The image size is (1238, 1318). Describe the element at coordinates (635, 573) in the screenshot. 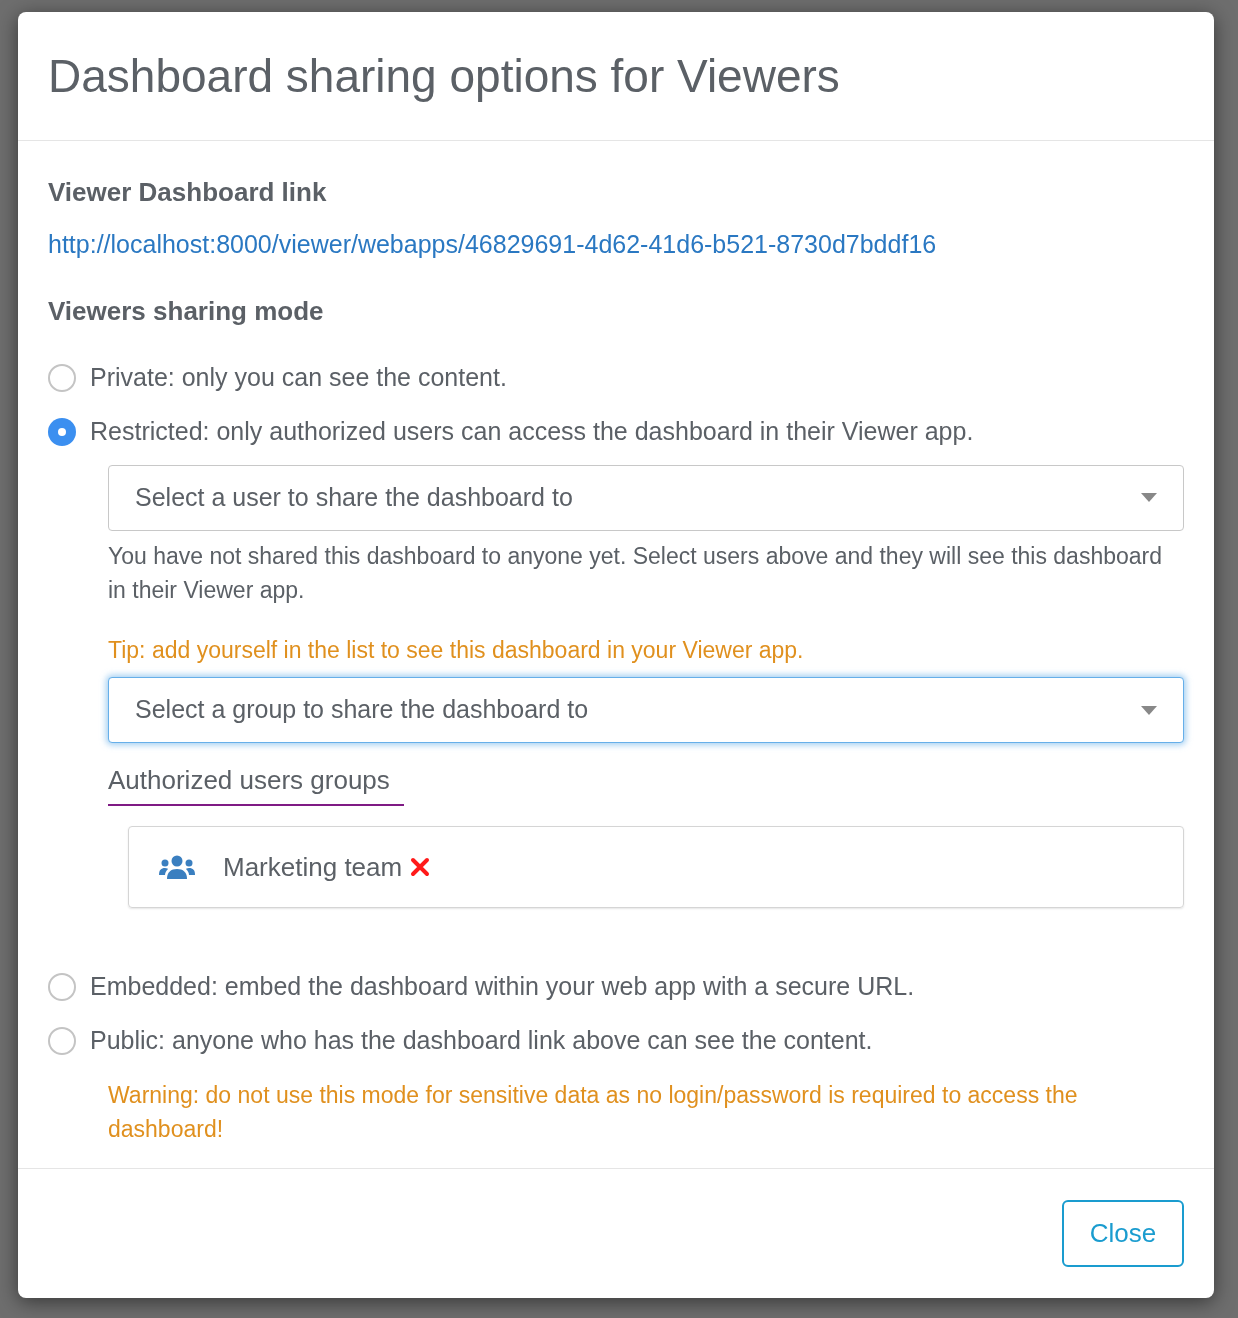

I see `help-text: You have not shared this dashboard to anyone yet. Select users above and they will see this dashboard in their Viewer app.` at that location.